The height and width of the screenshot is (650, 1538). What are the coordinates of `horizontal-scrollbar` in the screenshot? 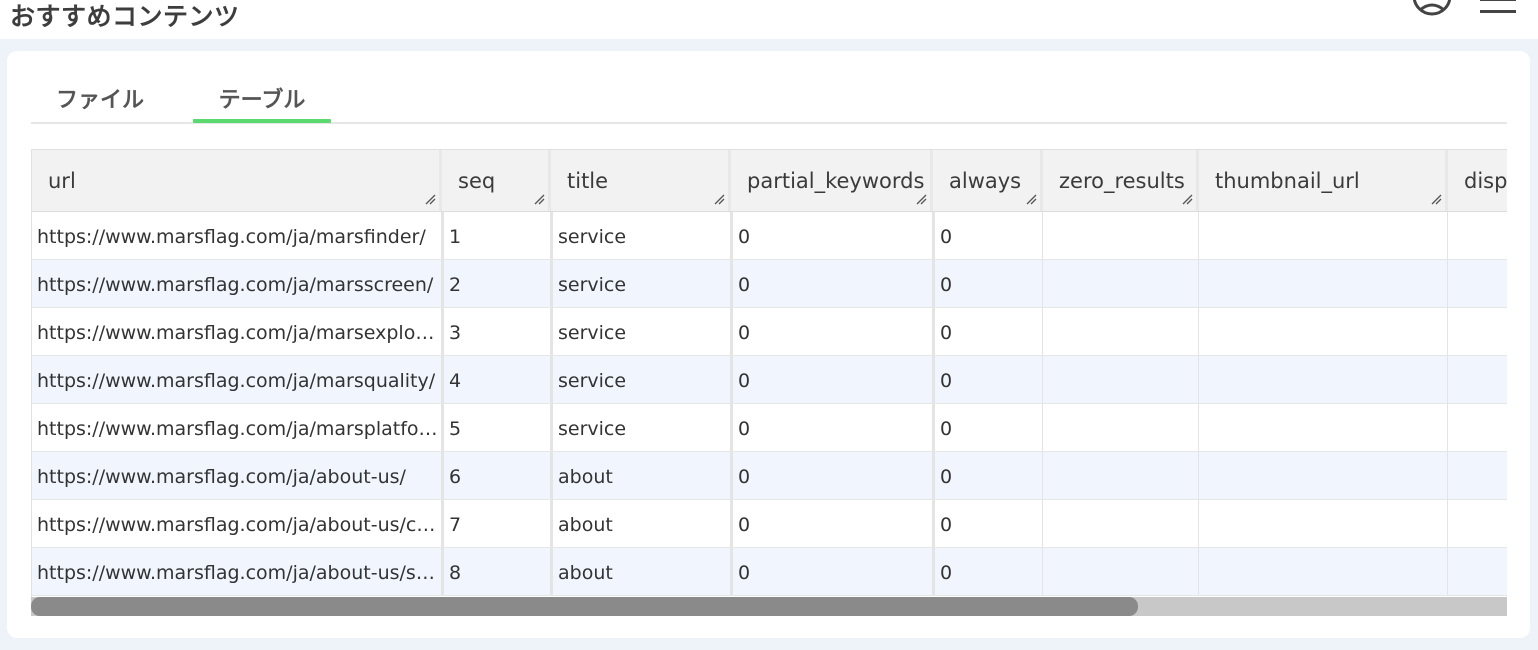 It's located at (769, 606).